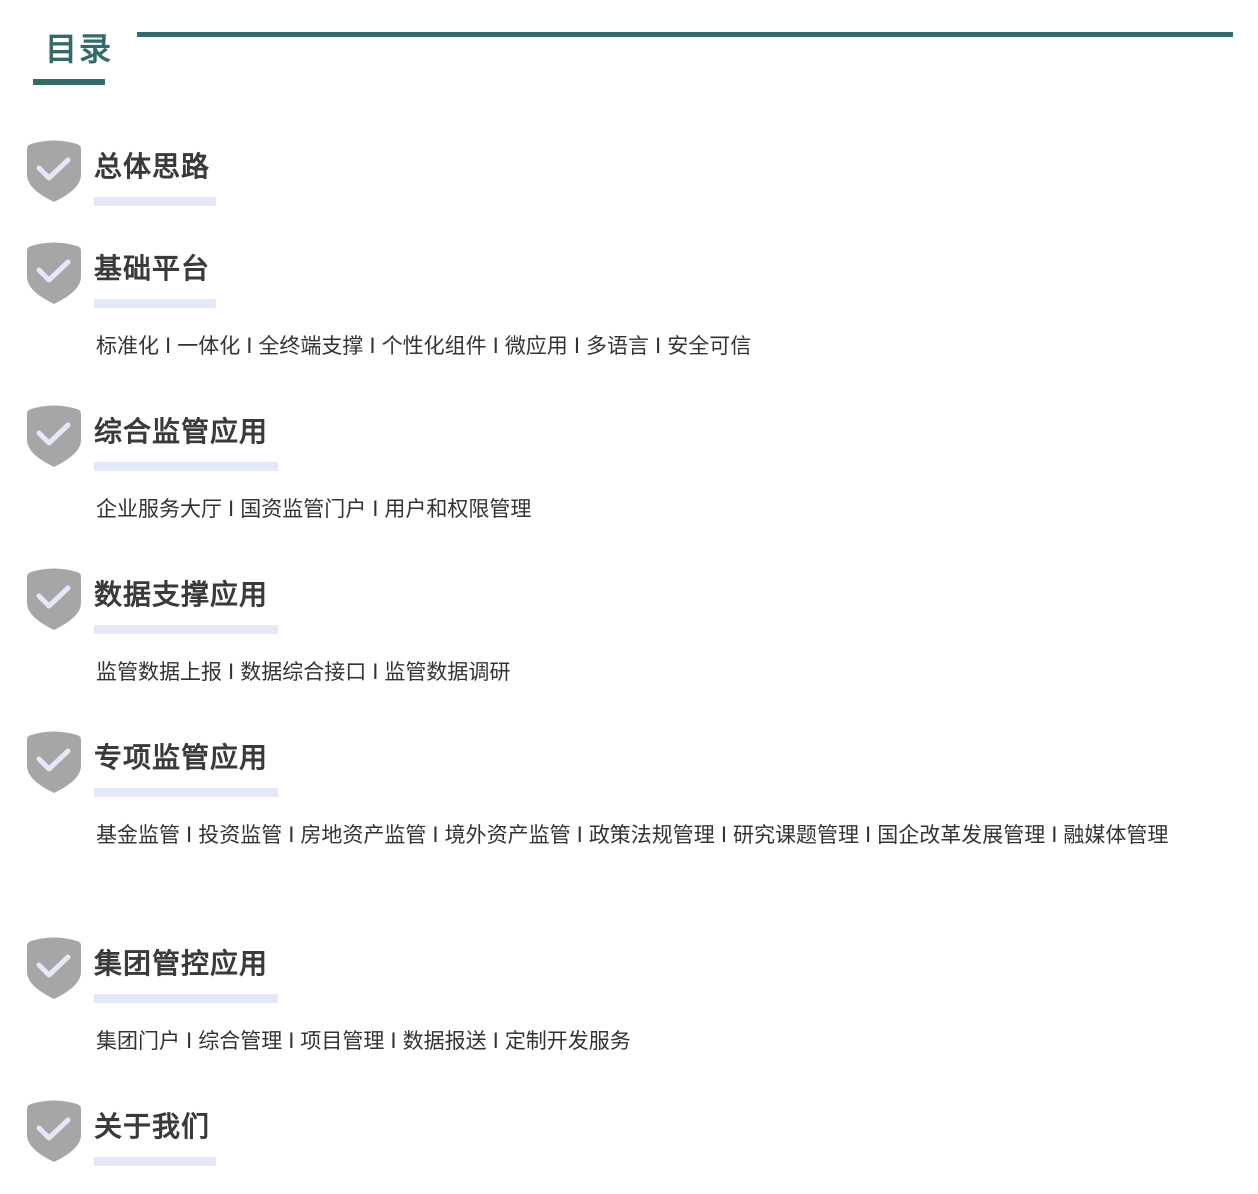 Image resolution: width=1258 pixels, height=1194 pixels. What do you see at coordinates (796, 835) in the screenshot?
I see `section-item: 研究课题管理` at bounding box center [796, 835].